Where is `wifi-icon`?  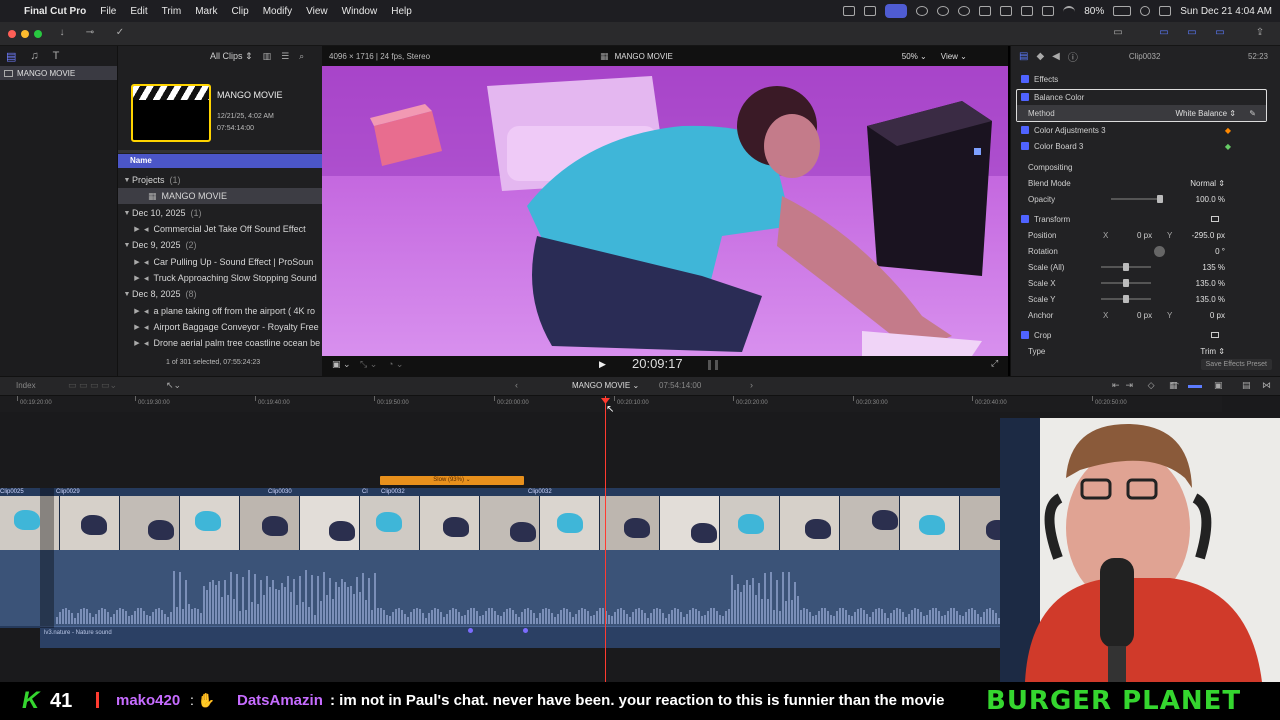
wifi-icon is located at coordinates (1069, 11).